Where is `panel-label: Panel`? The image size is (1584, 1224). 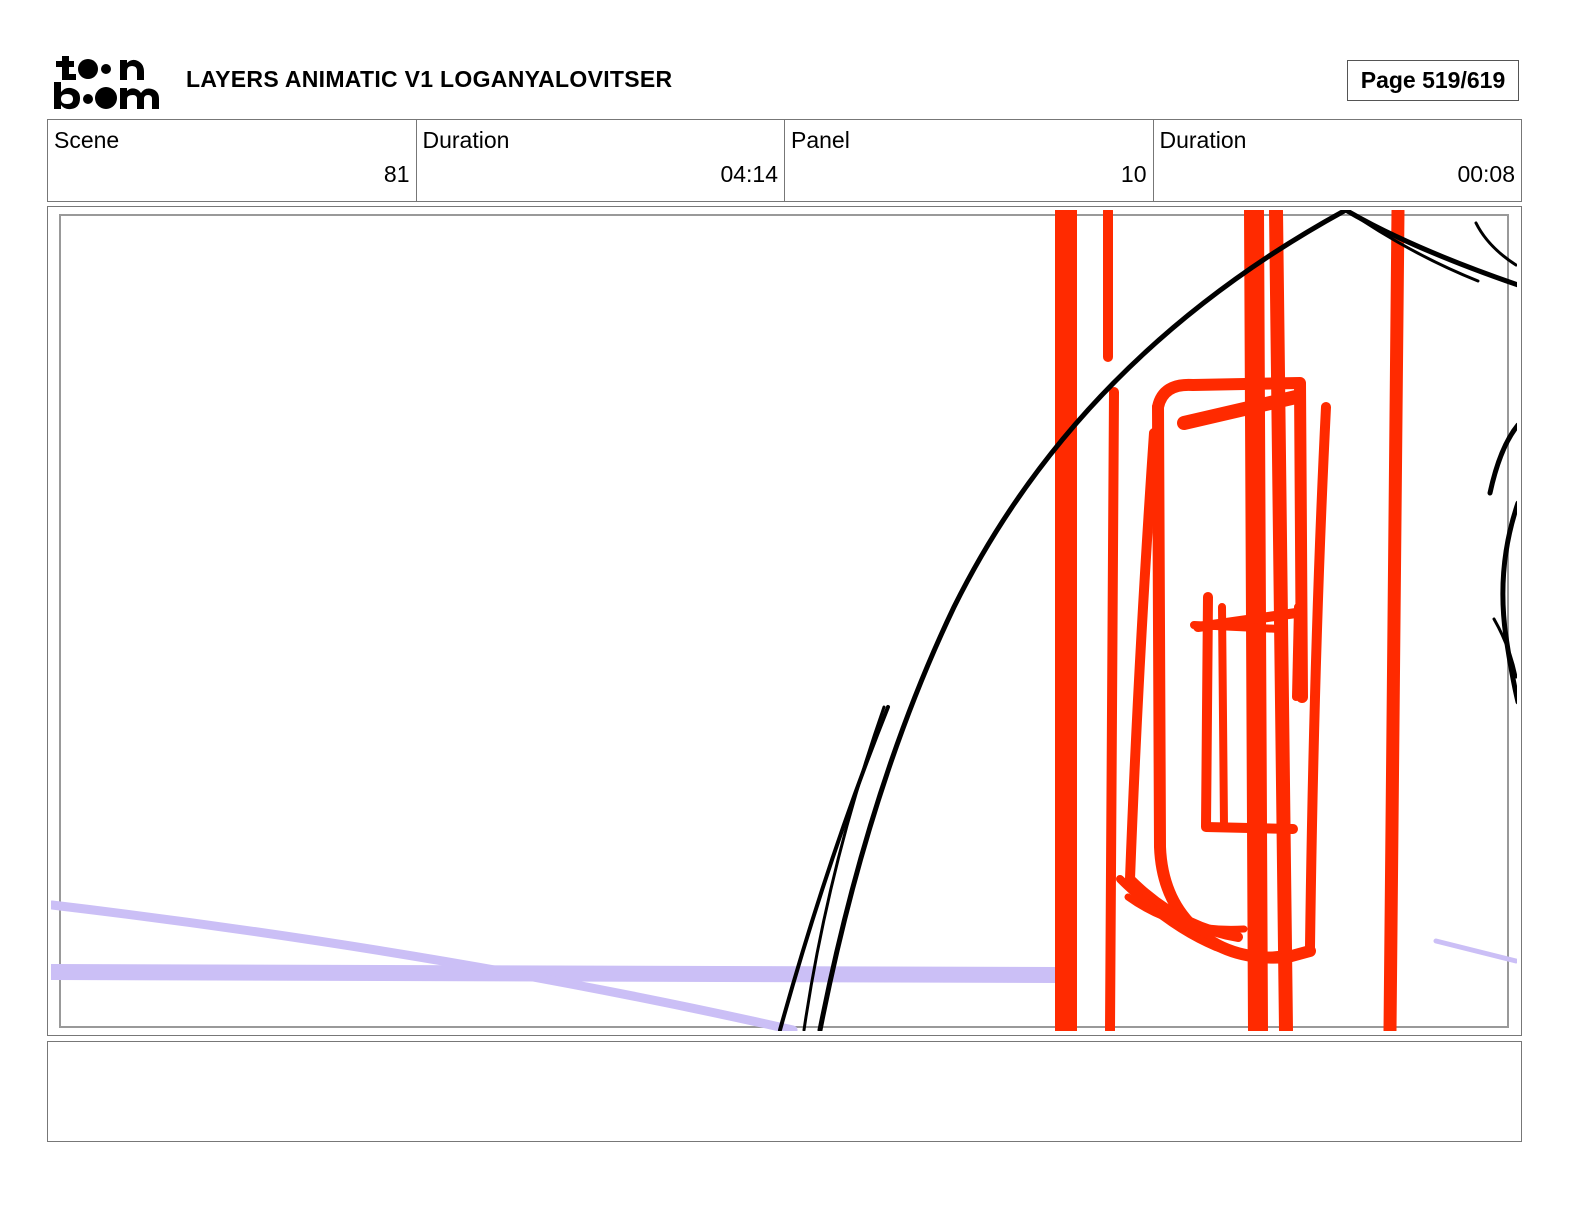
panel-label: Panel is located at coordinates (820, 140).